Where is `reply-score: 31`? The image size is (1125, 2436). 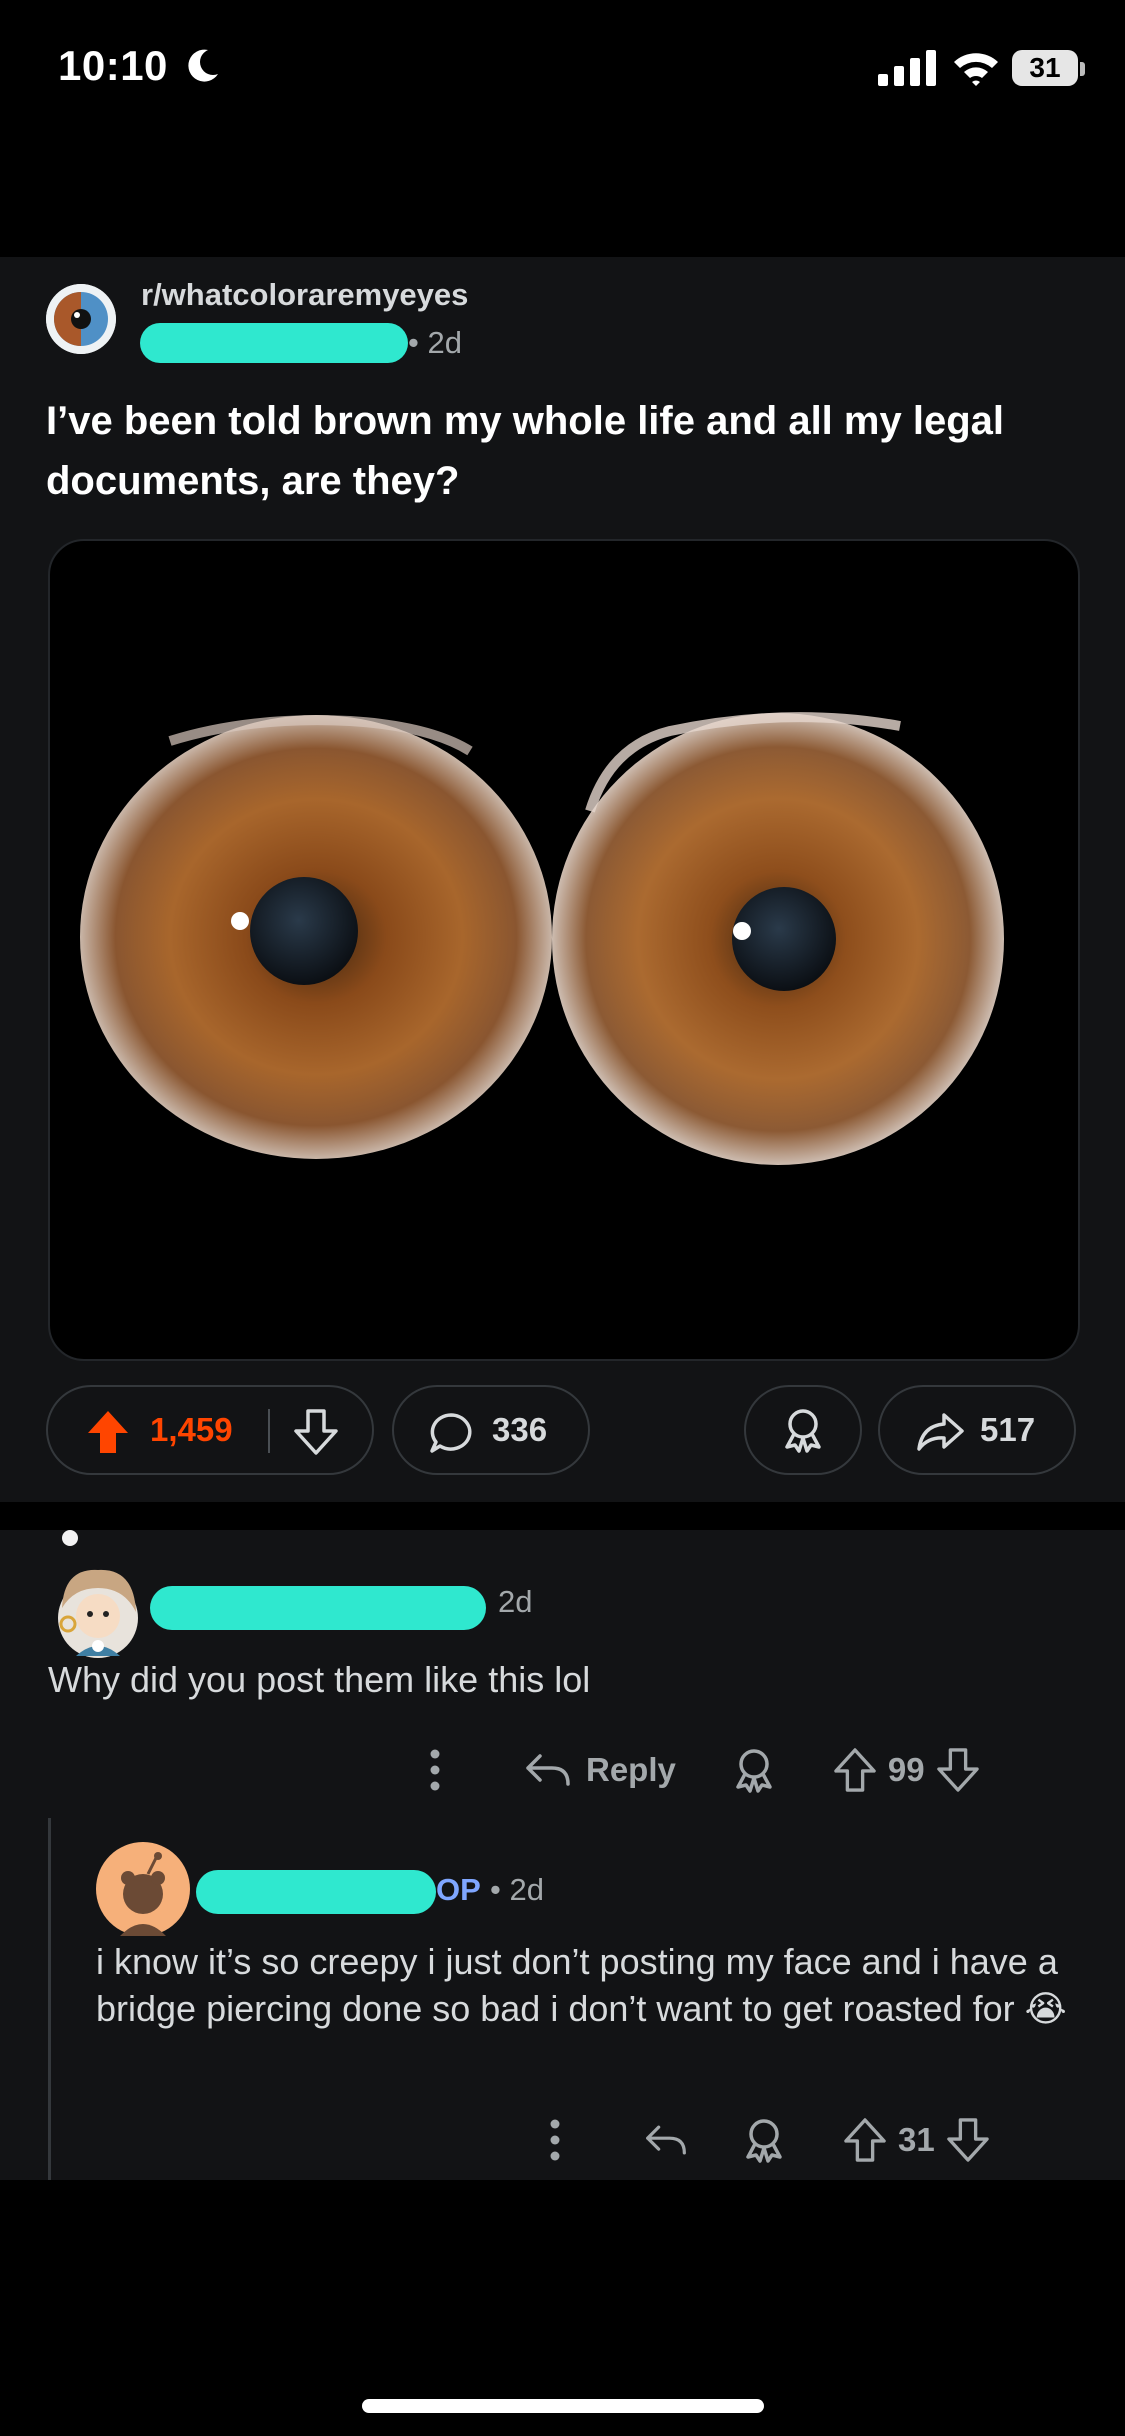
reply-score: 31 is located at coordinates (916, 2139).